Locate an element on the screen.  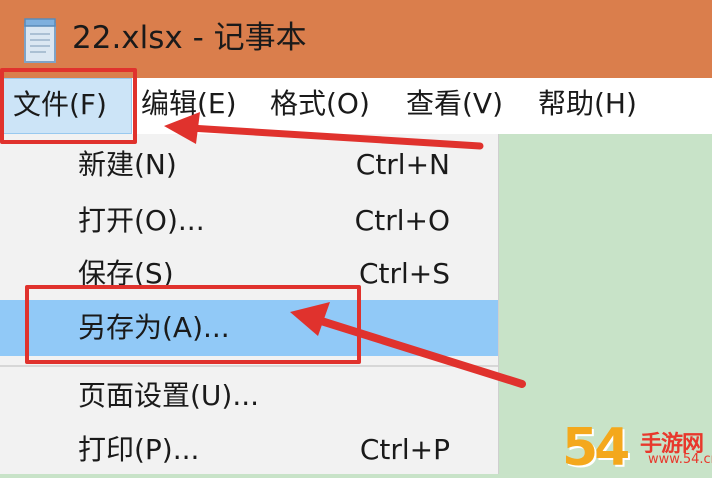
window-title: 22.xlsx - 记事本 is located at coordinates (189, 38).